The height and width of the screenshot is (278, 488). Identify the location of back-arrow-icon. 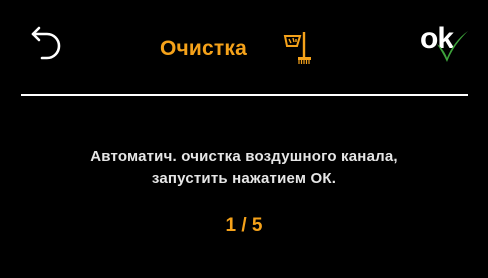
(46, 43).